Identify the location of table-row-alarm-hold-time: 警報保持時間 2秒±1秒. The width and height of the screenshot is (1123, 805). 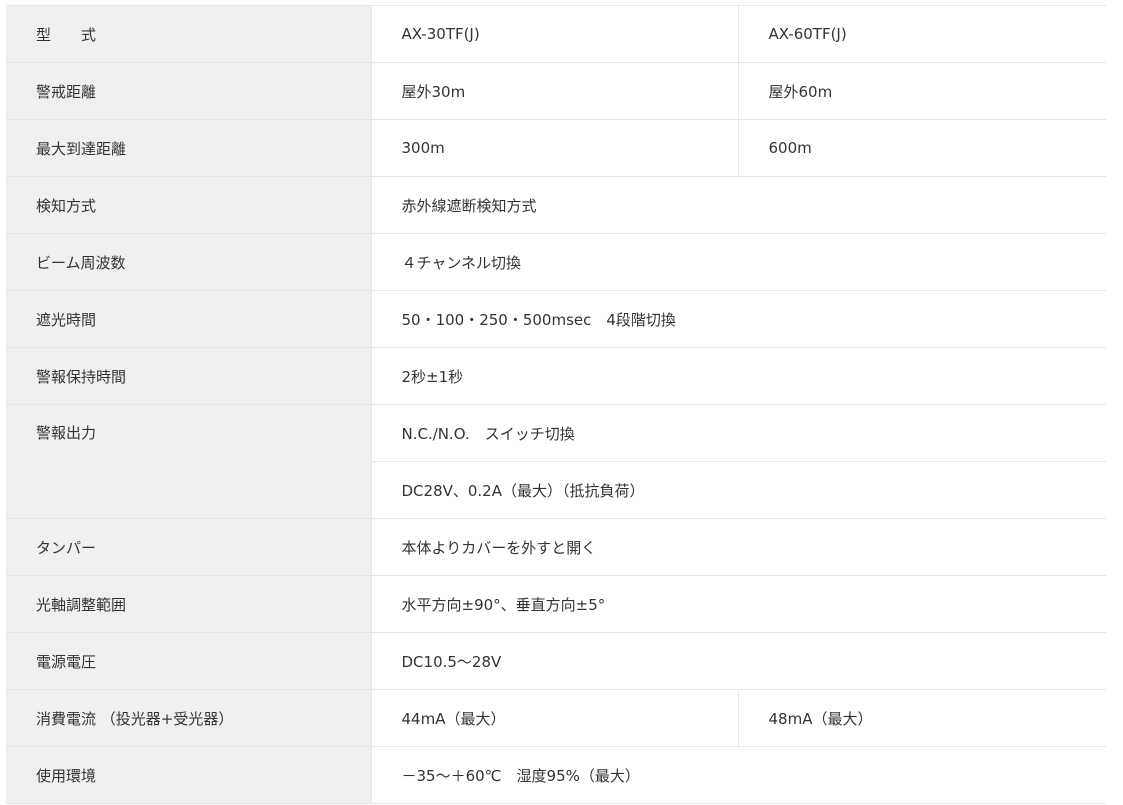
(556, 376).